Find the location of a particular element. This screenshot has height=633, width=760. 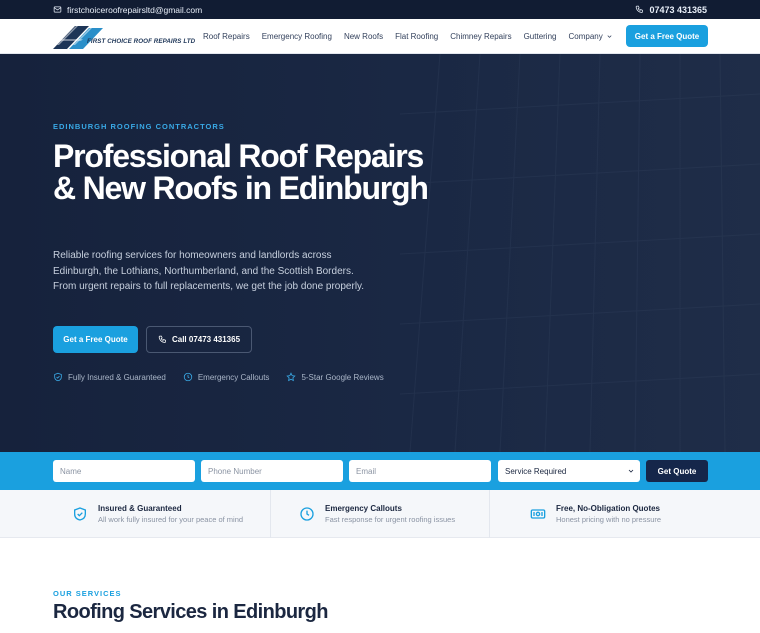

services-eyebrow: OUR SERVICES is located at coordinates (87, 593).